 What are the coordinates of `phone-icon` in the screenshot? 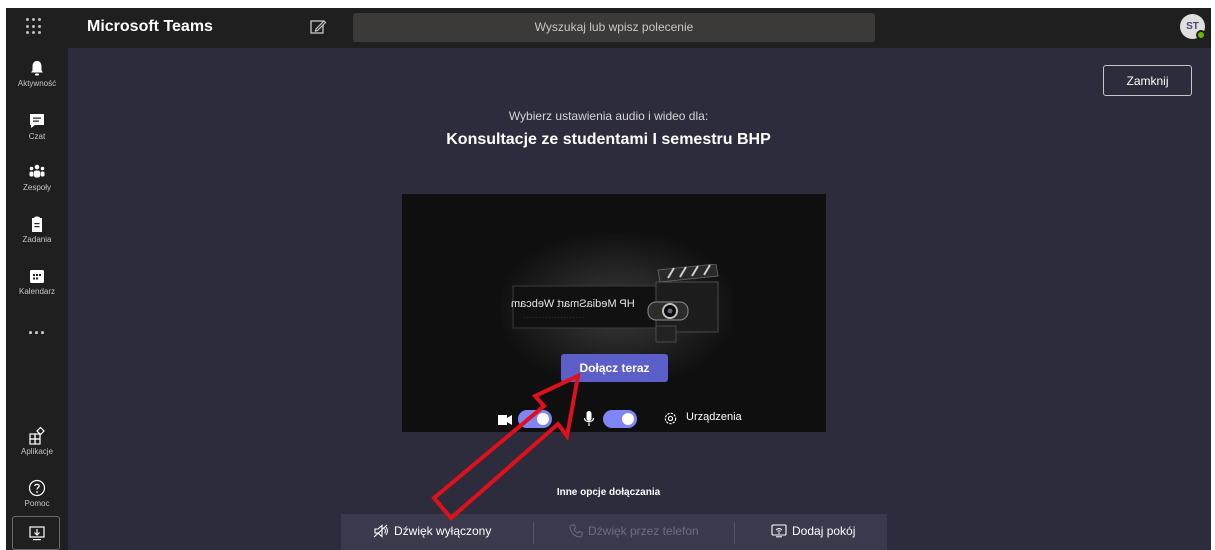 It's located at (576, 531).